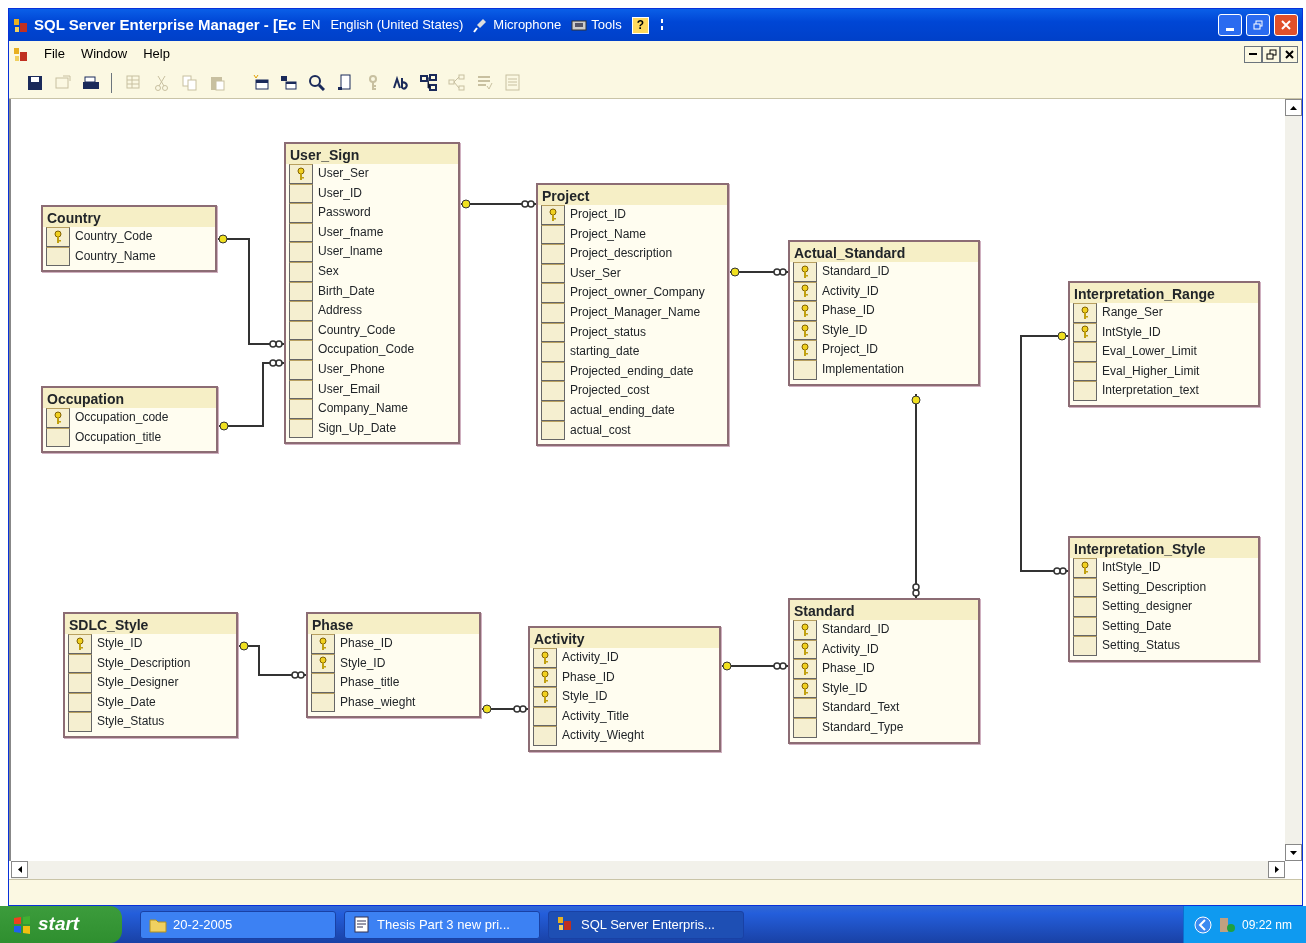 The image size is (1306, 943). I want to click on language-name: English (United States), so click(397, 25).